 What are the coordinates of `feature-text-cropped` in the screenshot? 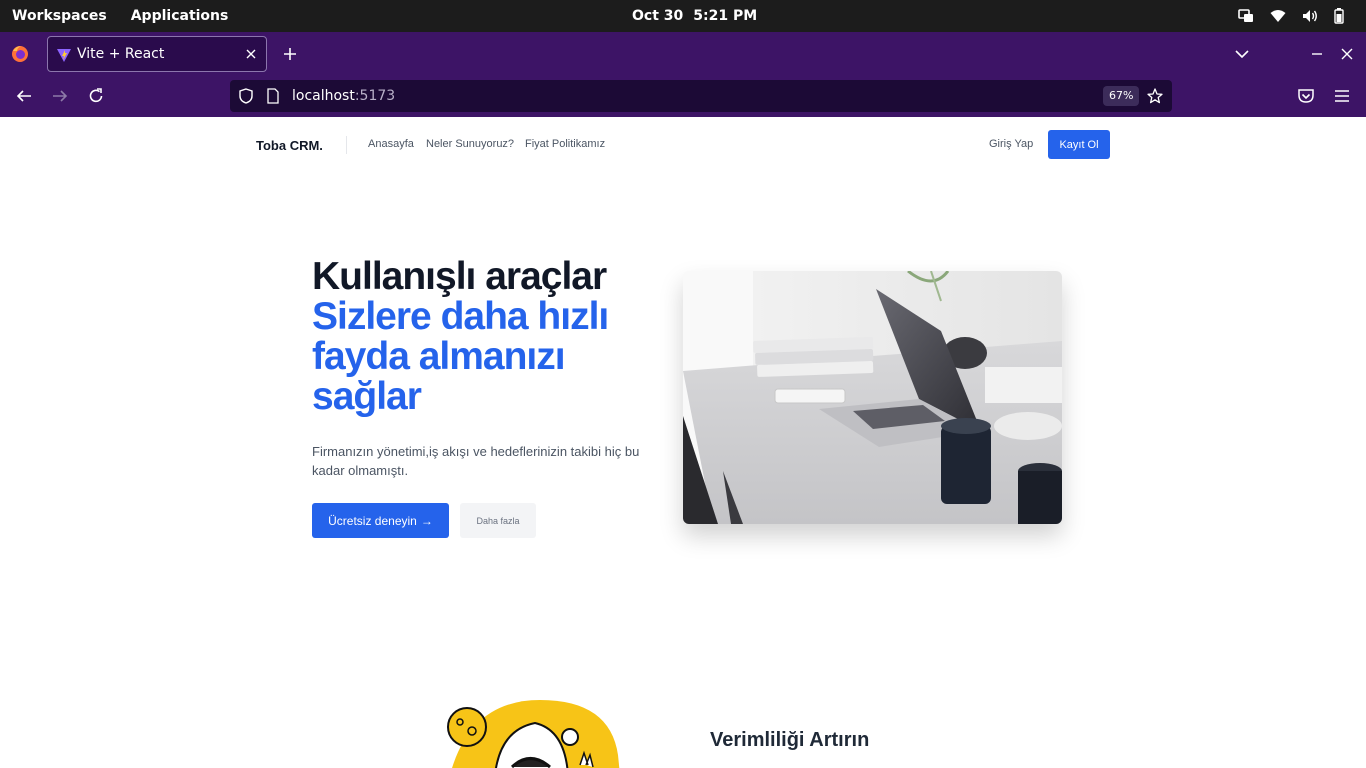 It's located at (840, 765).